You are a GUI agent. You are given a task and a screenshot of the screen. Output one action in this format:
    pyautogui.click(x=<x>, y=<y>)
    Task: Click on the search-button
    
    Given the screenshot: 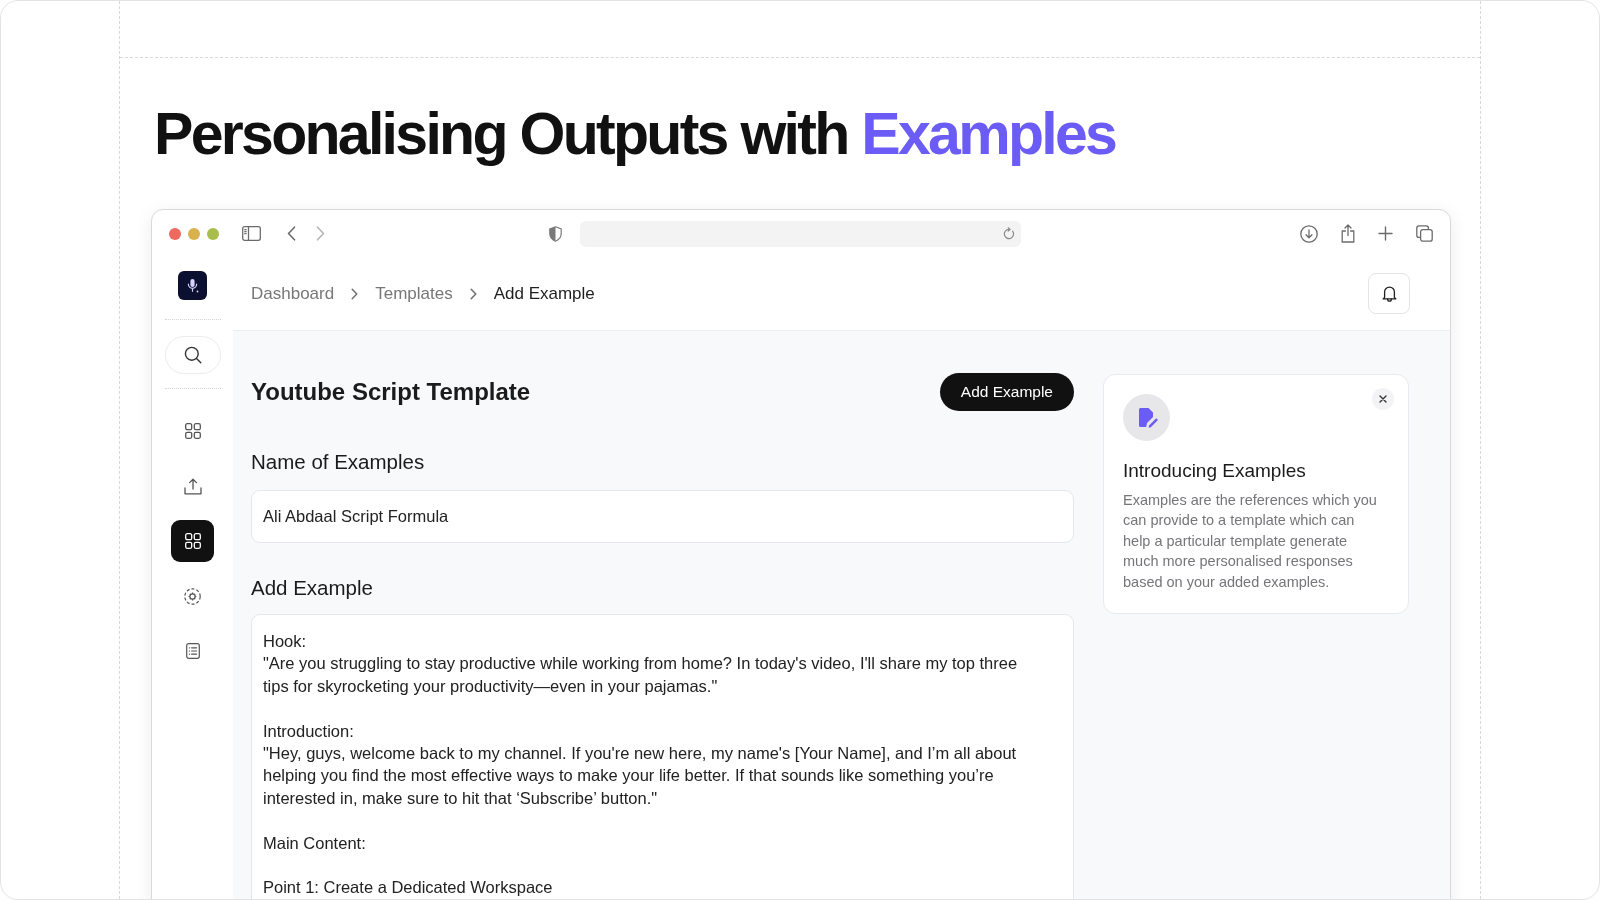 What is the action you would take?
    pyautogui.click(x=192, y=355)
    